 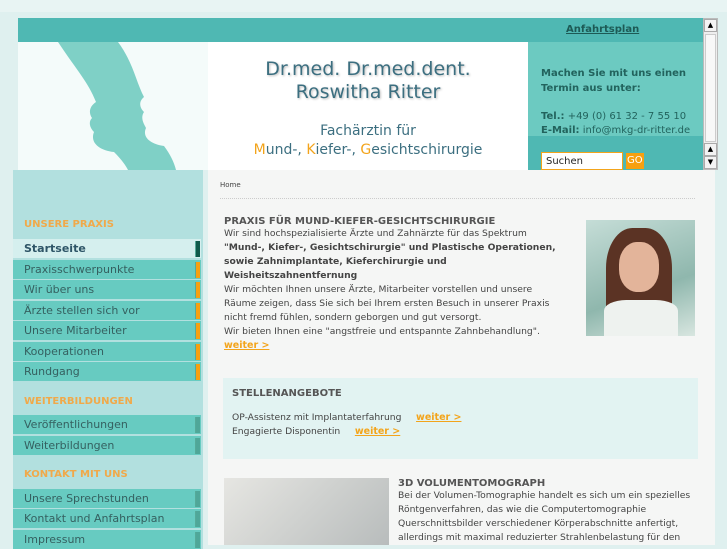 I want to click on specialty: Mund-, Kiefer-, Gesichtschirurgie, so click(x=368, y=150).